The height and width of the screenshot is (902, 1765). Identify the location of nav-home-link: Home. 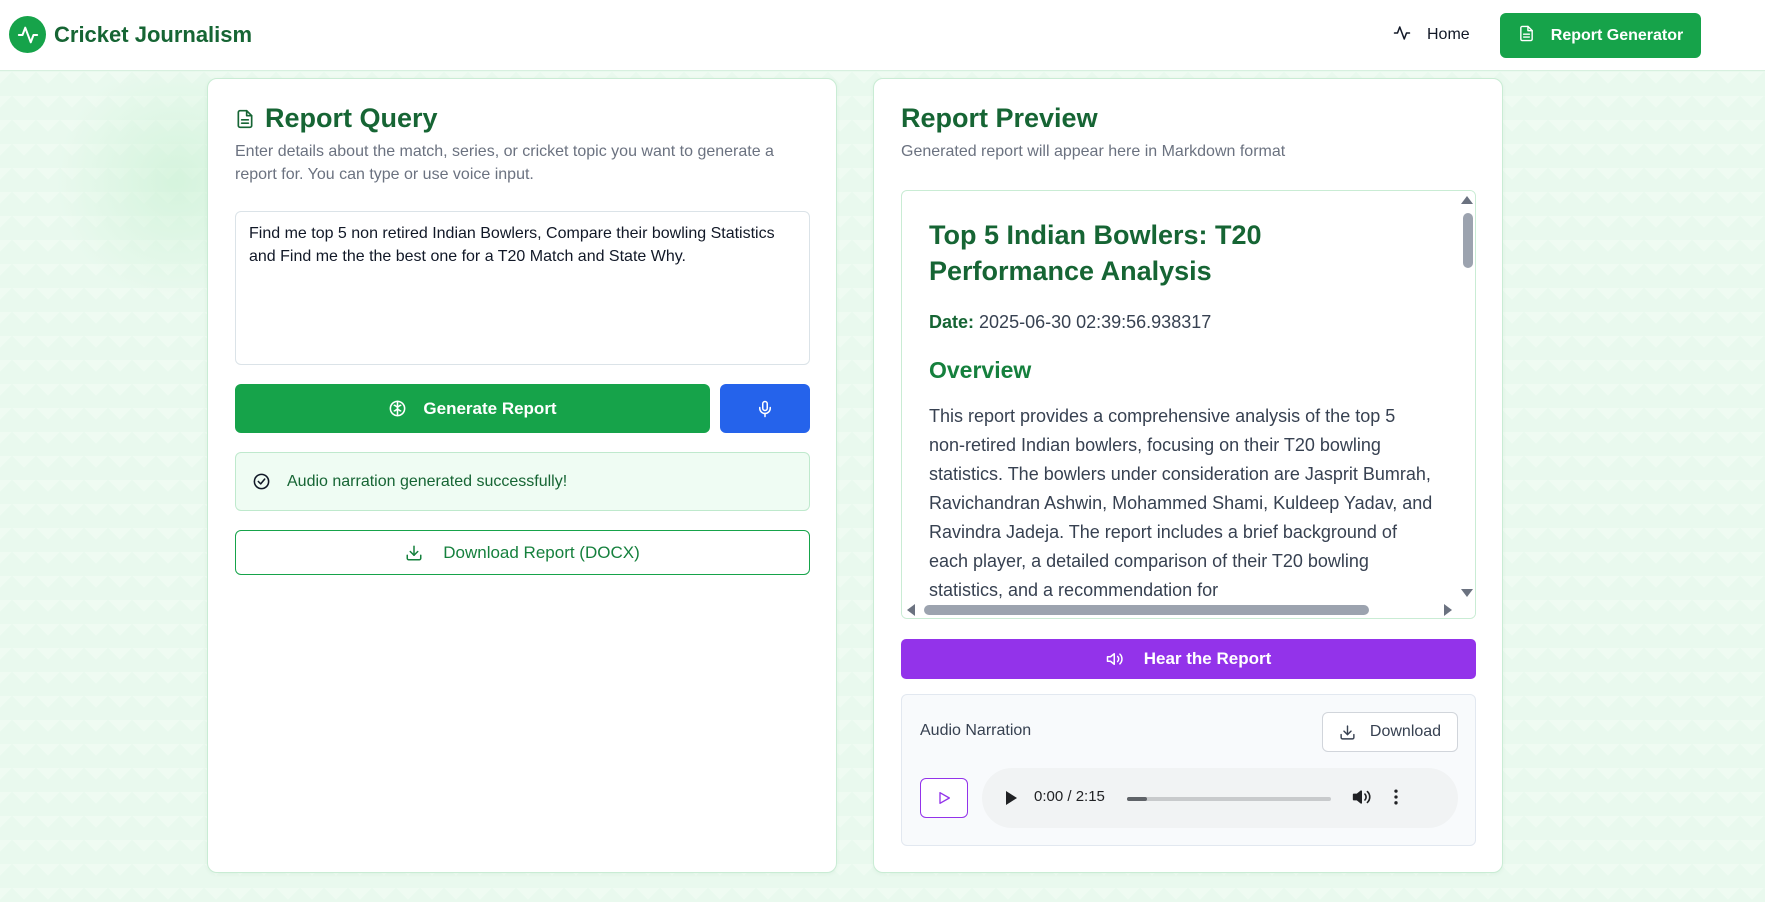
(1431, 35).